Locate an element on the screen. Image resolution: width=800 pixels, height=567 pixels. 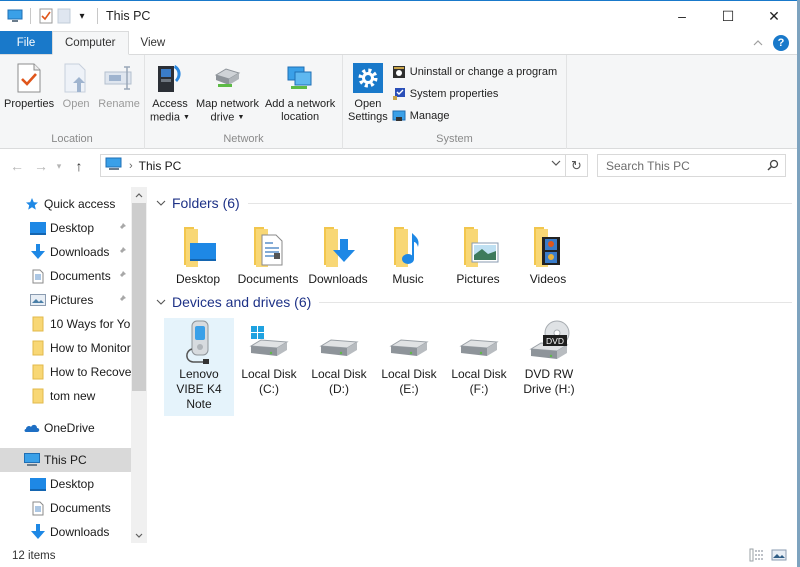
collapse-ribbon-icon is located at coordinates (758, 43).